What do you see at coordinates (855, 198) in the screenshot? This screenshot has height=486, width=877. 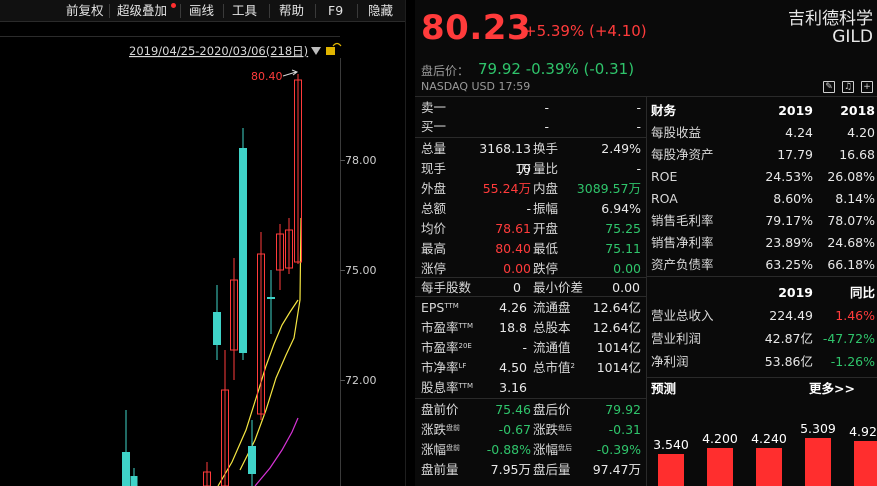 I see `finance-value: 8.14%` at bounding box center [855, 198].